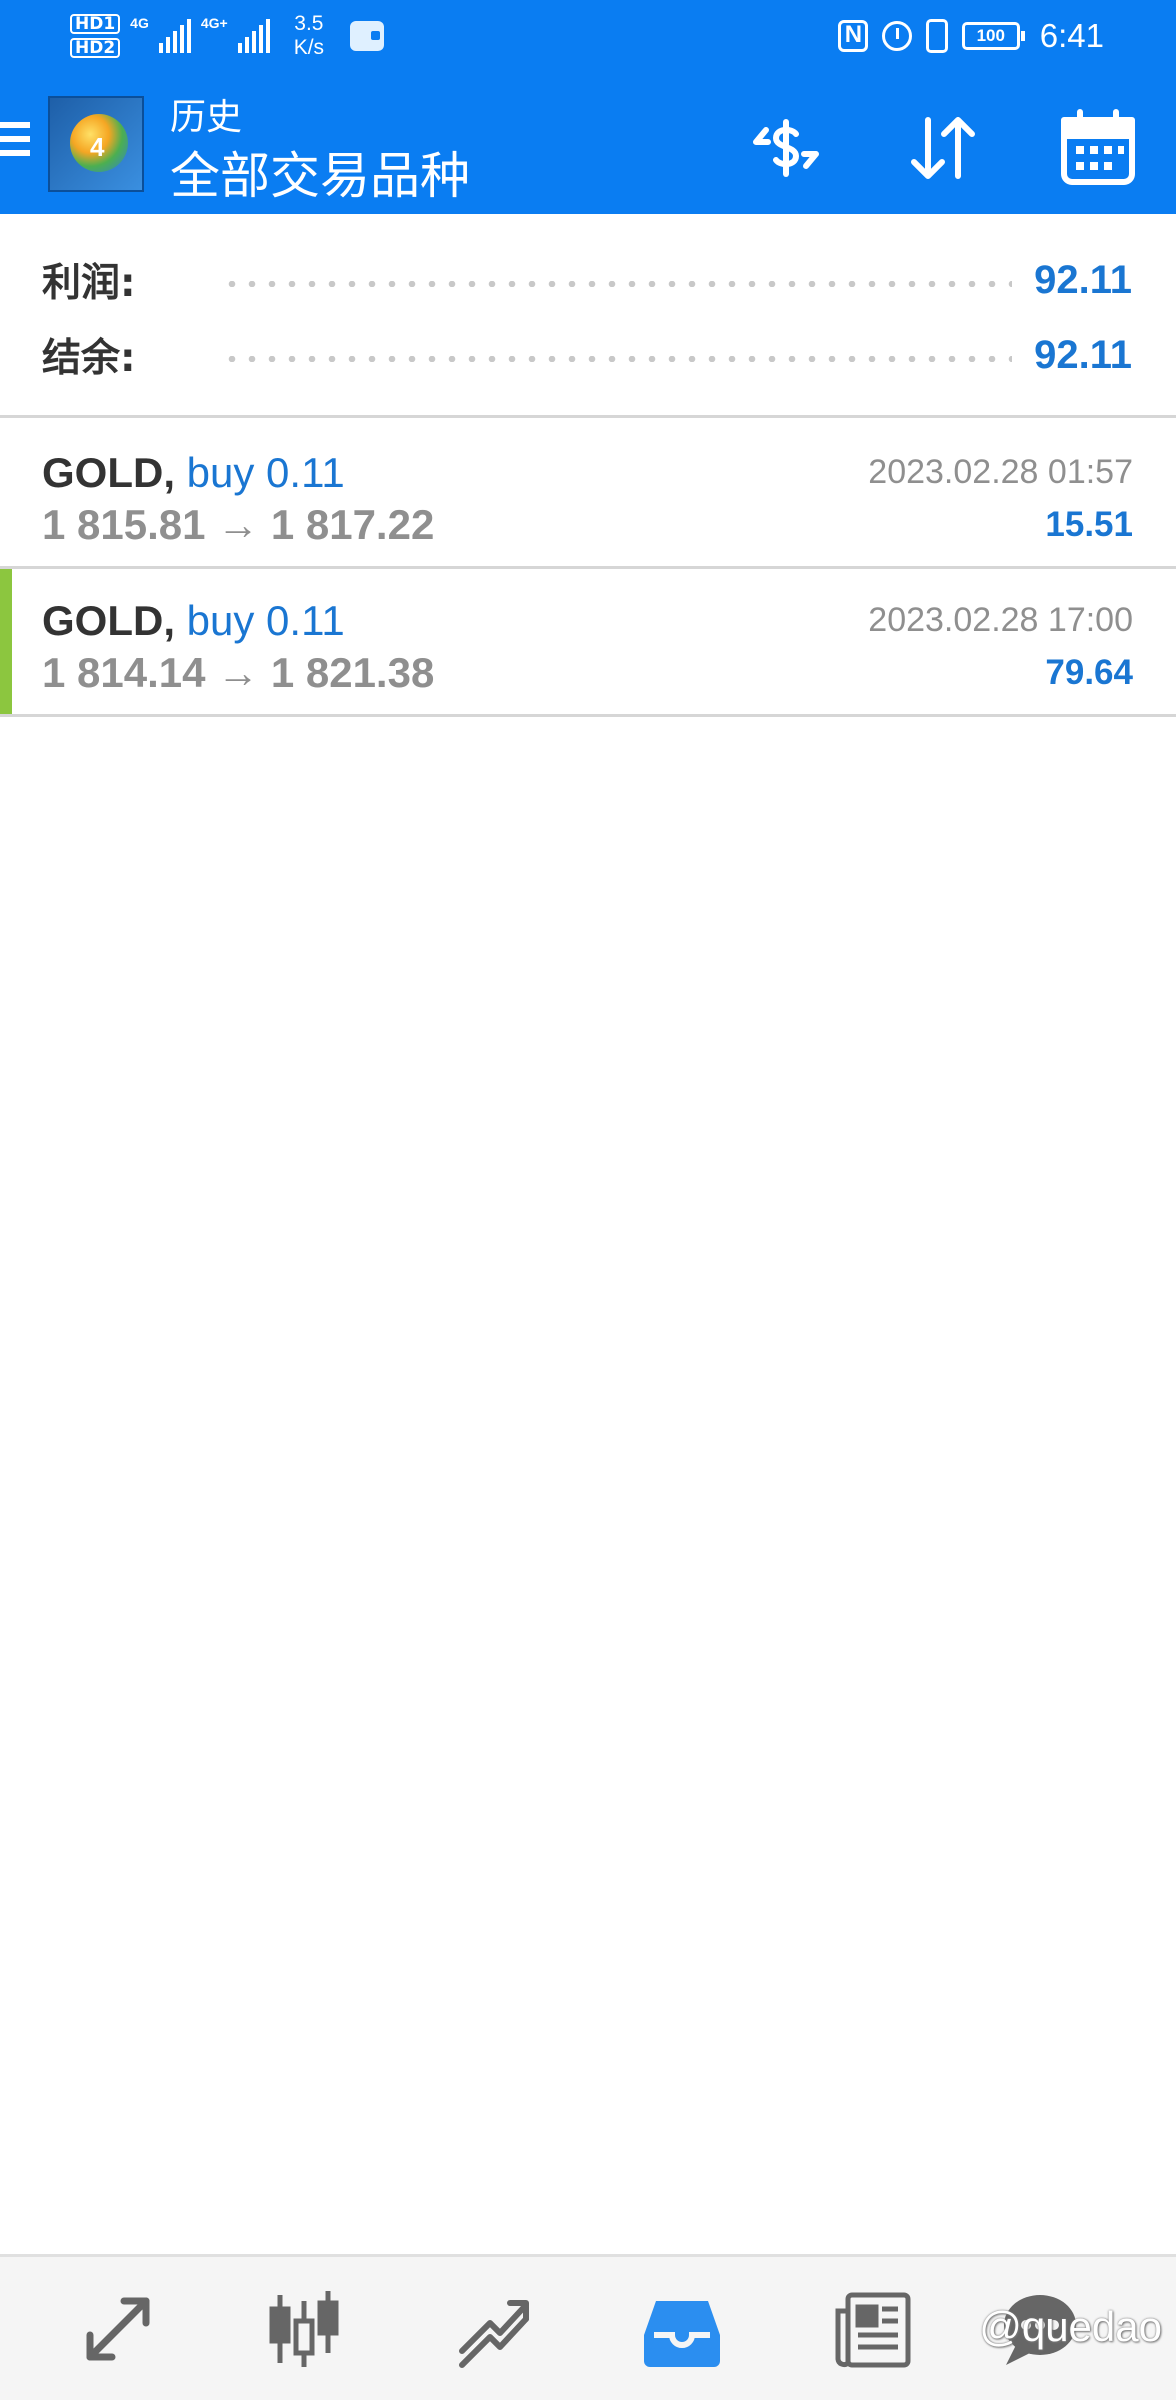 This screenshot has height=2400, width=1176. Describe the element at coordinates (588, 2327) in the screenshot. I see `bottom-navigation: @quedao` at that location.